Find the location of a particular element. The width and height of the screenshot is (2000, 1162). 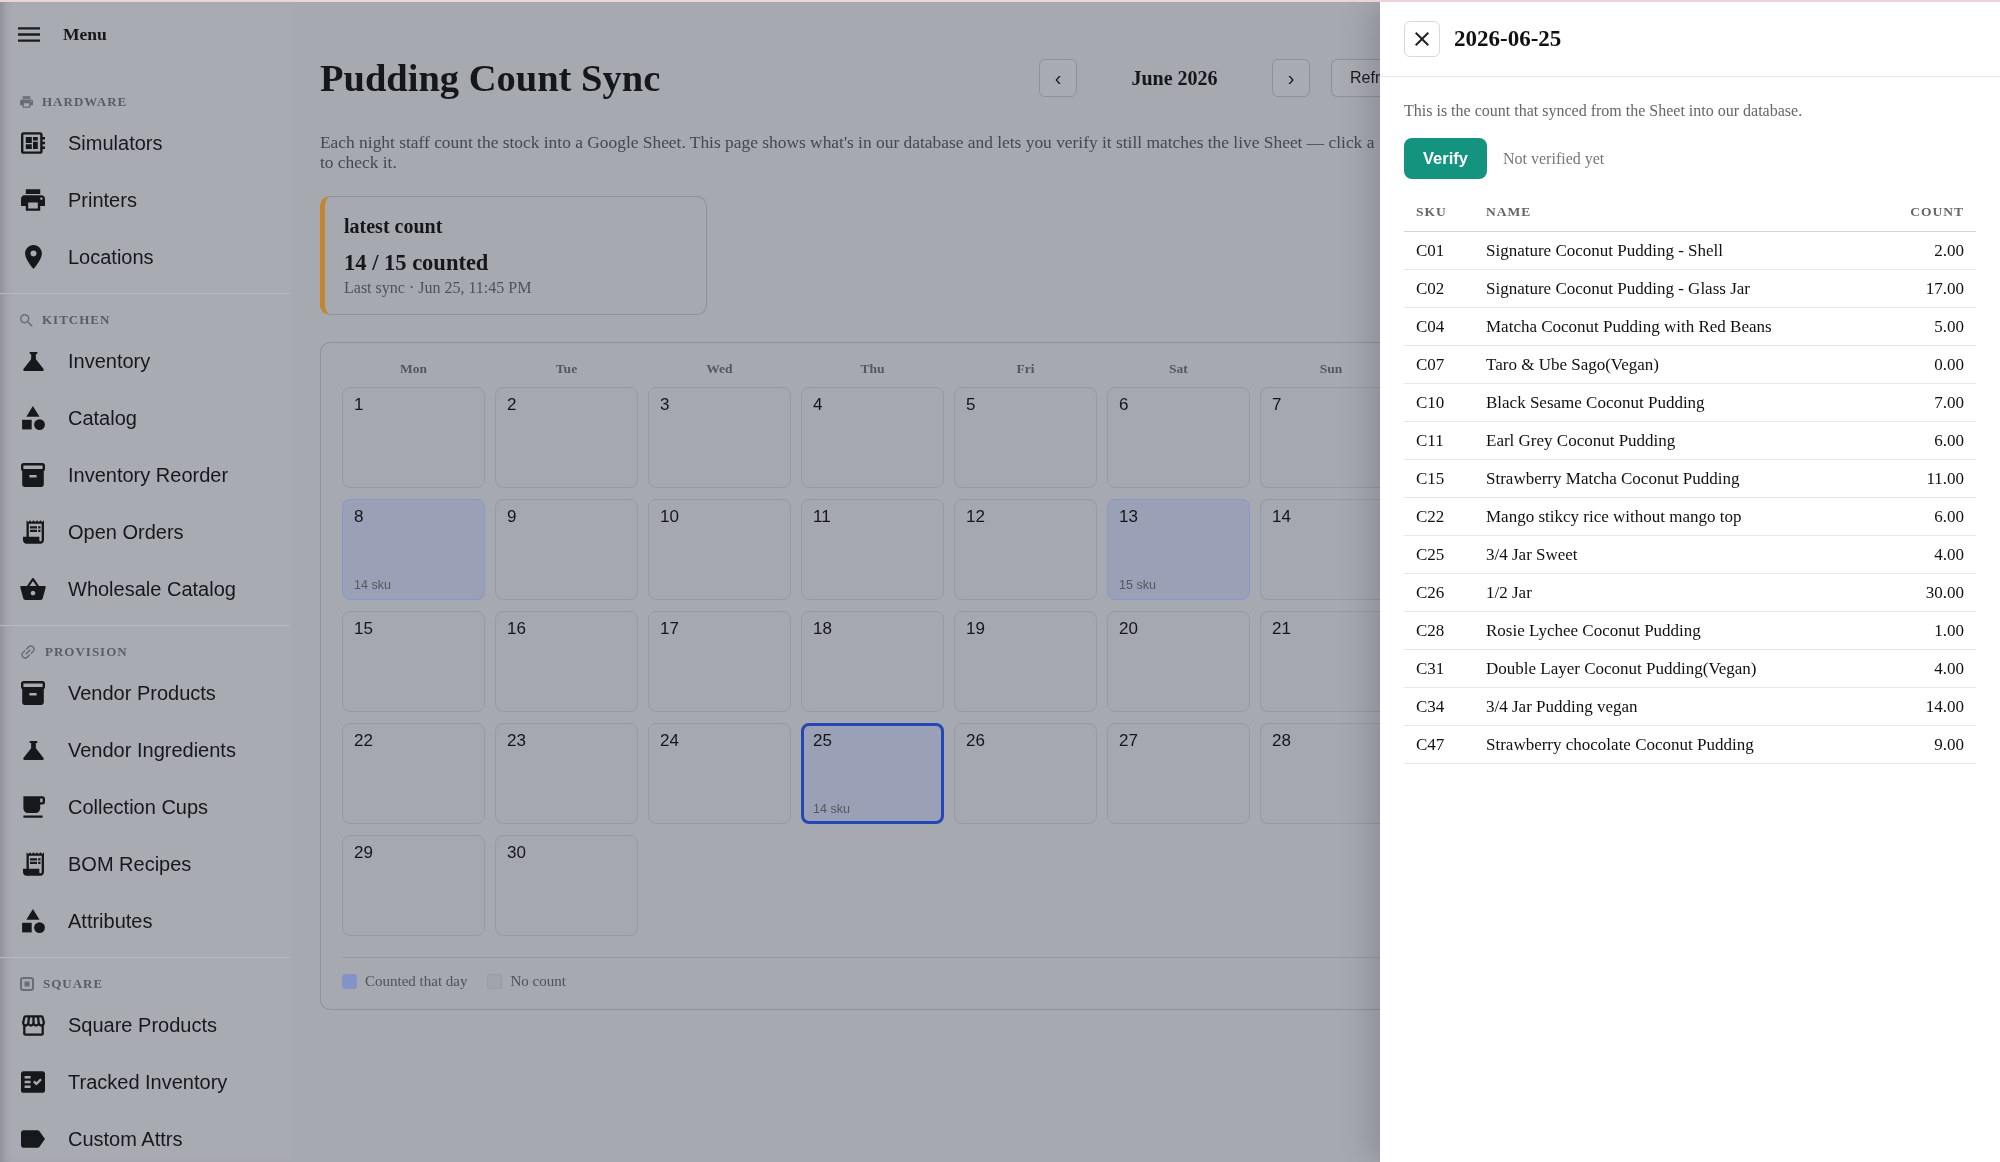

sidebar-item: BOM Recipes is located at coordinates (145, 864).